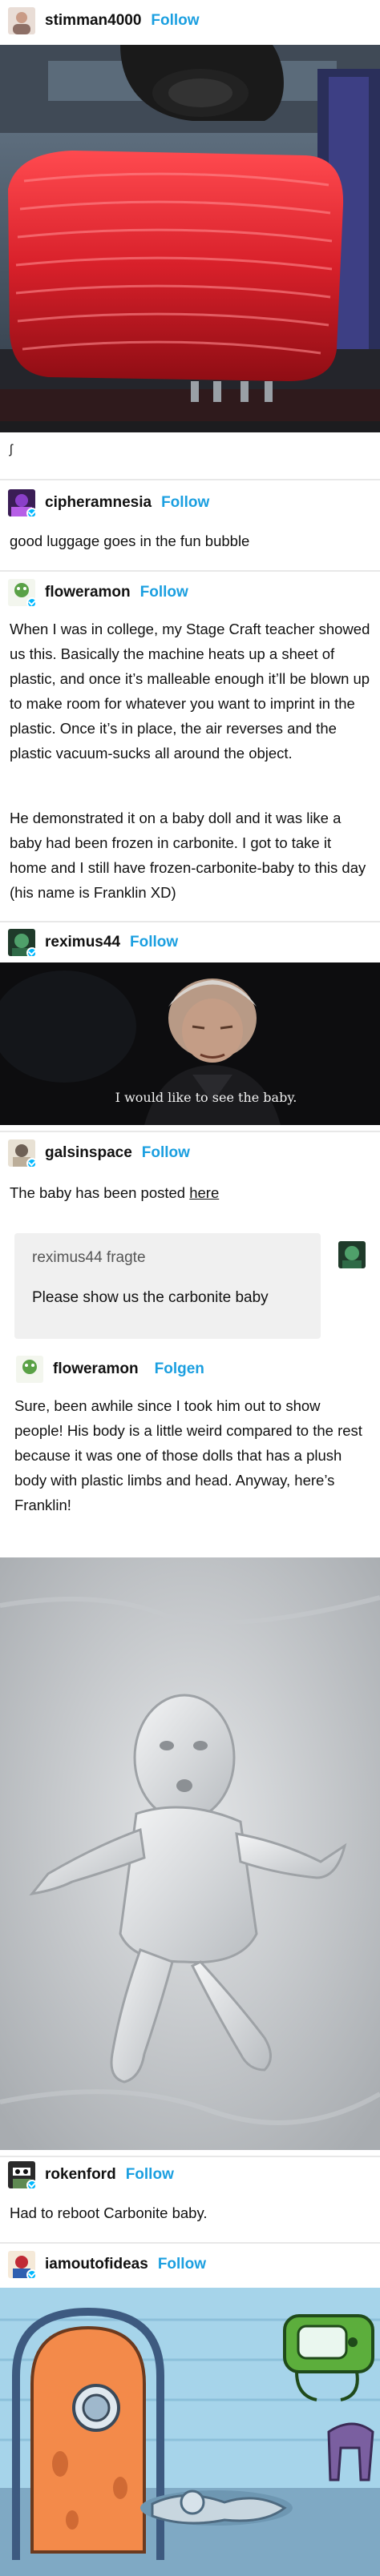 The height and width of the screenshot is (2576, 380). I want to click on post-text-prefix: The baby has been posted, so click(100, 1192).